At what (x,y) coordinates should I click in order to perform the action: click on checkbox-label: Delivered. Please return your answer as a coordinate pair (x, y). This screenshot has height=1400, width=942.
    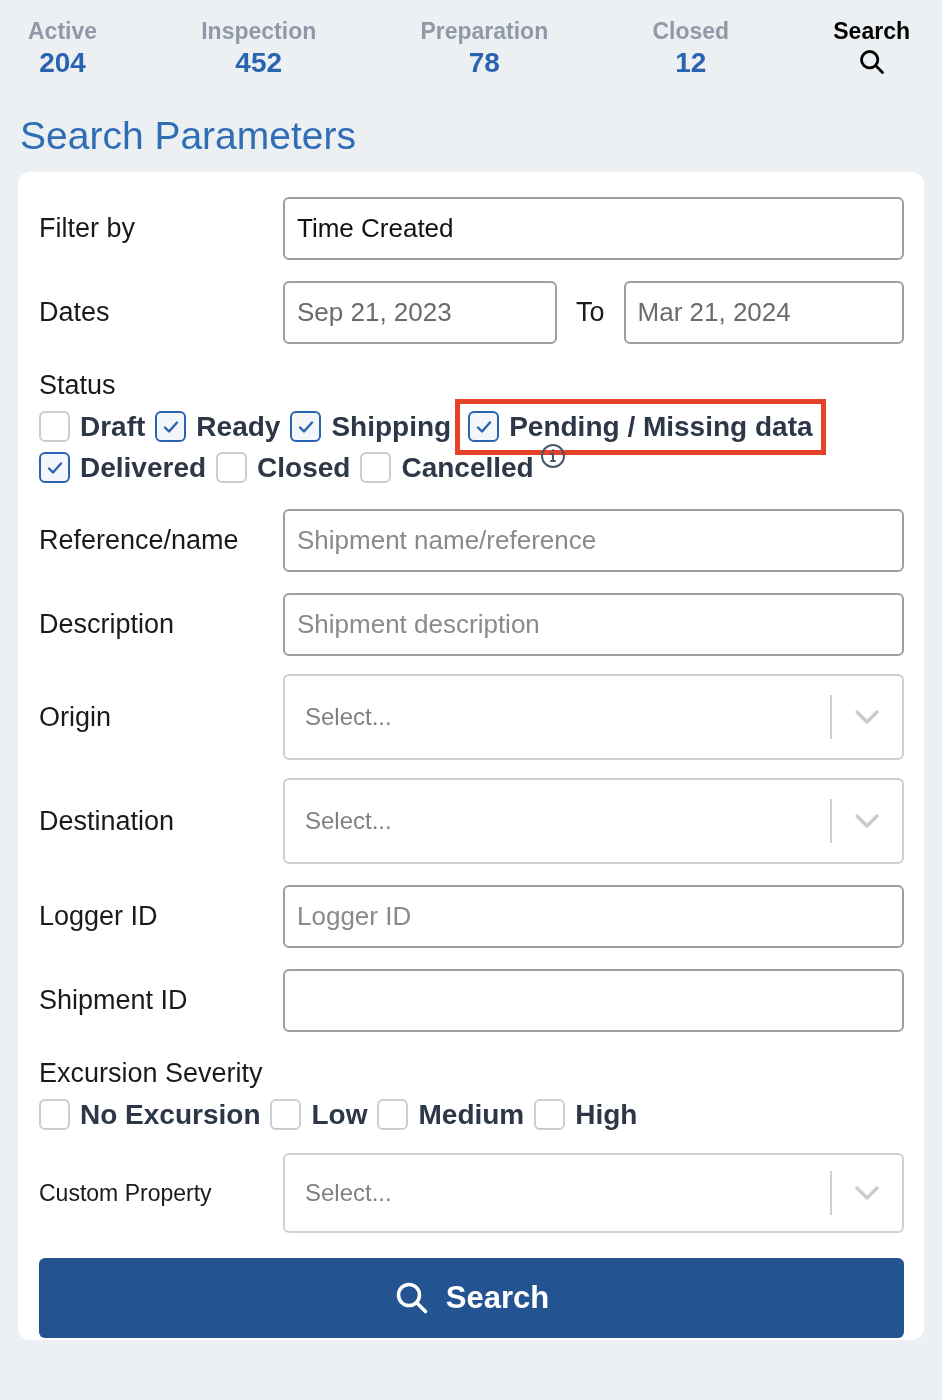
    Looking at the image, I should click on (143, 467).